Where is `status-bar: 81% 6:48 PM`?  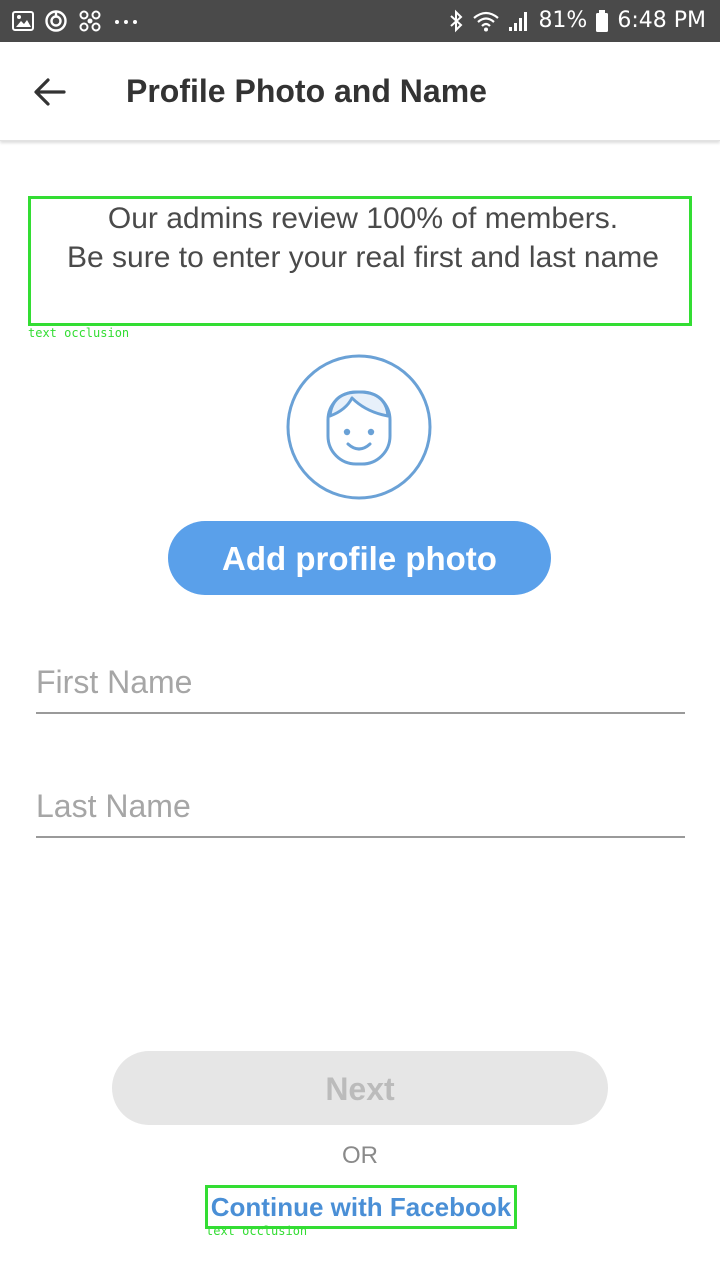
status-bar: 81% 6:48 PM is located at coordinates (360, 21).